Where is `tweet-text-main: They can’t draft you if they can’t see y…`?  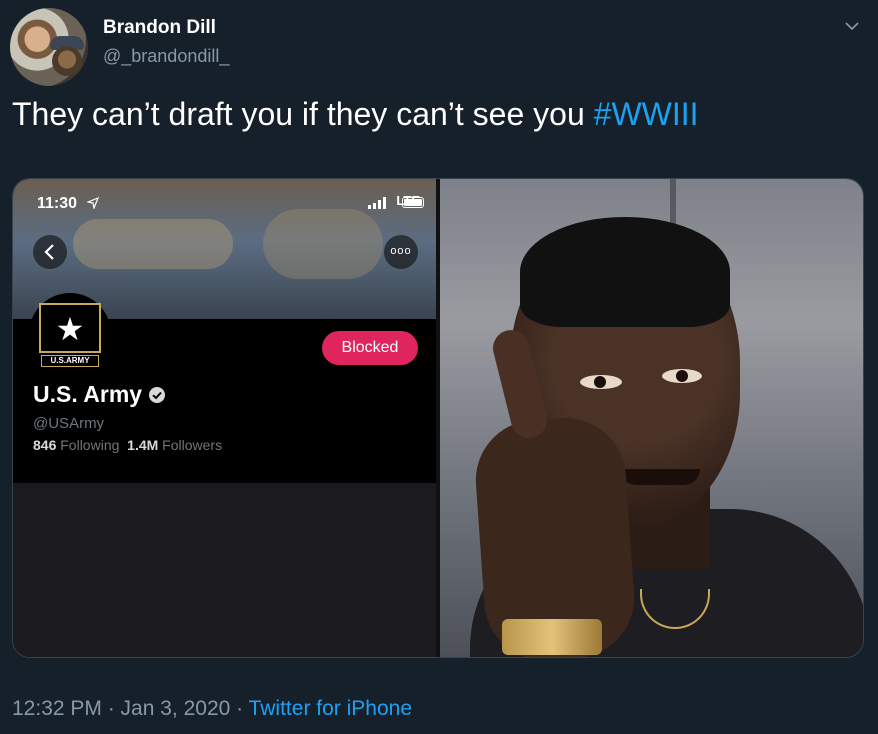 tweet-text-main: They can’t draft you if they can’t see y… is located at coordinates (303, 114).